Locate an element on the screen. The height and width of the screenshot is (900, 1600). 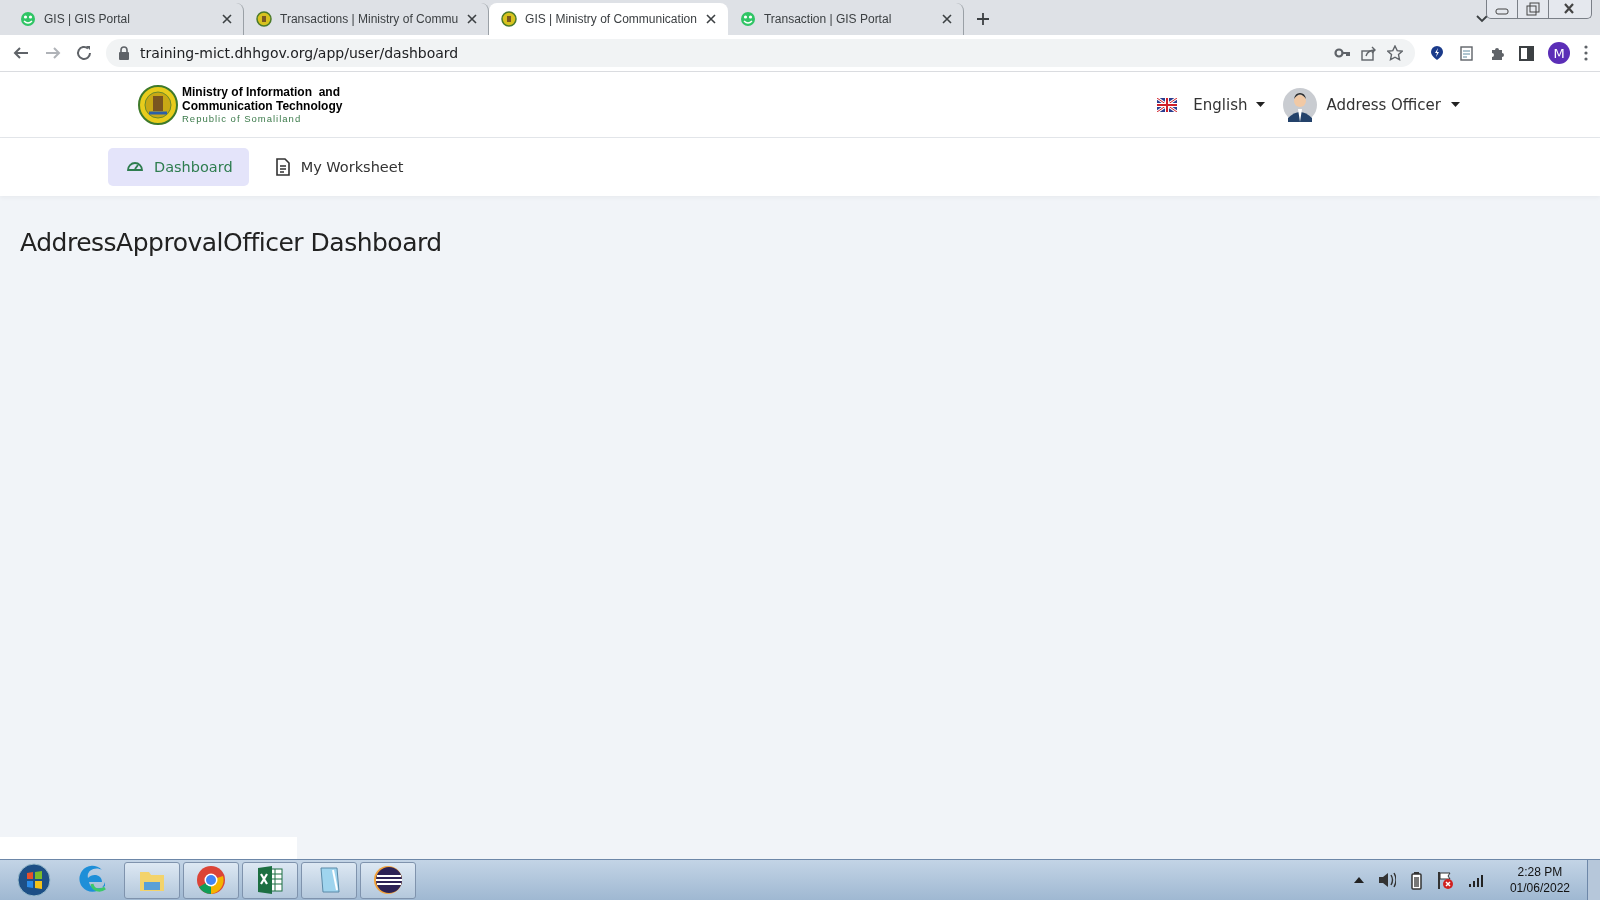
key-icon is located at coordinates (1342, 53).